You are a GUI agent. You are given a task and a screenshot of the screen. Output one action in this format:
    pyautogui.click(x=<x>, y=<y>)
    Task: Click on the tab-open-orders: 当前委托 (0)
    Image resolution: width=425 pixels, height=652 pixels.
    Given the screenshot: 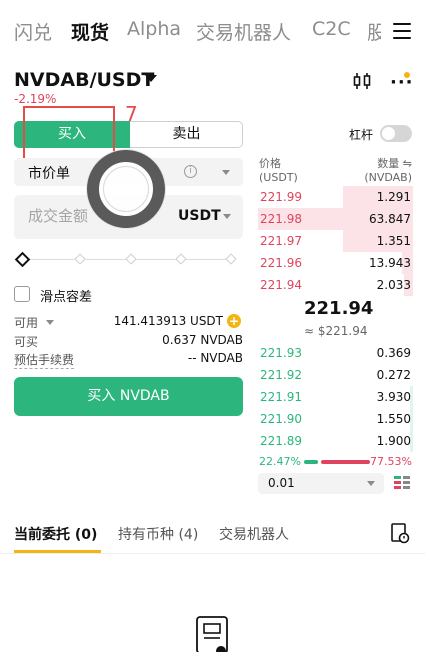 What is the action you would take?
    pyautogui.click(x=55, y=534)
    